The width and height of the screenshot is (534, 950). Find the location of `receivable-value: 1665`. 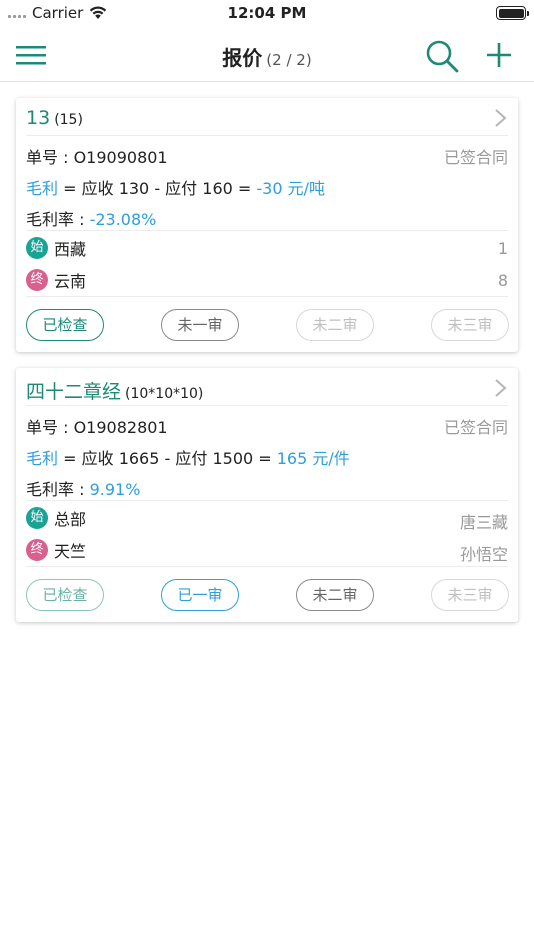

receivable-value: 1665 is located at coordinates (139, 458).